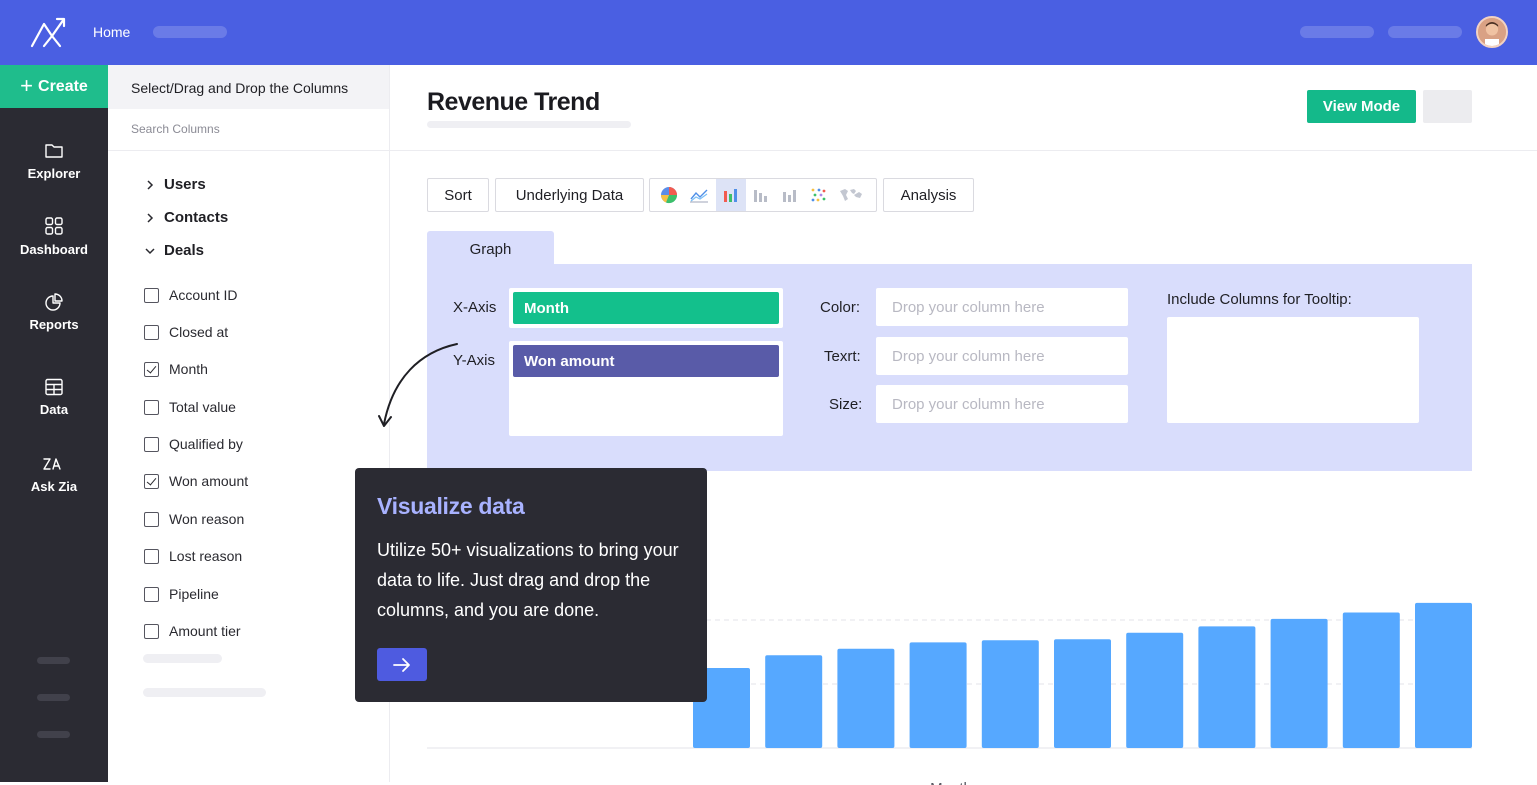 The image size is (1537, 785). I want to click on column-item: Lost reason, so click(193, 556).